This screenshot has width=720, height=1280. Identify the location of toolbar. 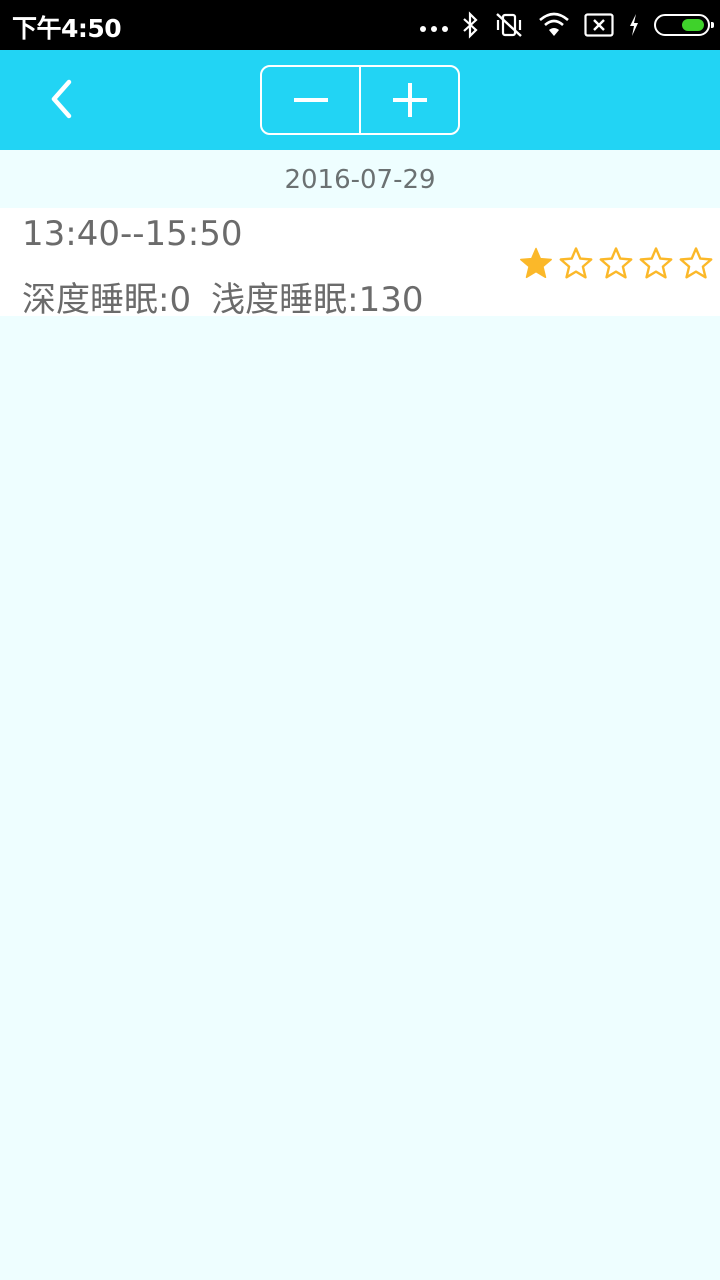
(360, 100).